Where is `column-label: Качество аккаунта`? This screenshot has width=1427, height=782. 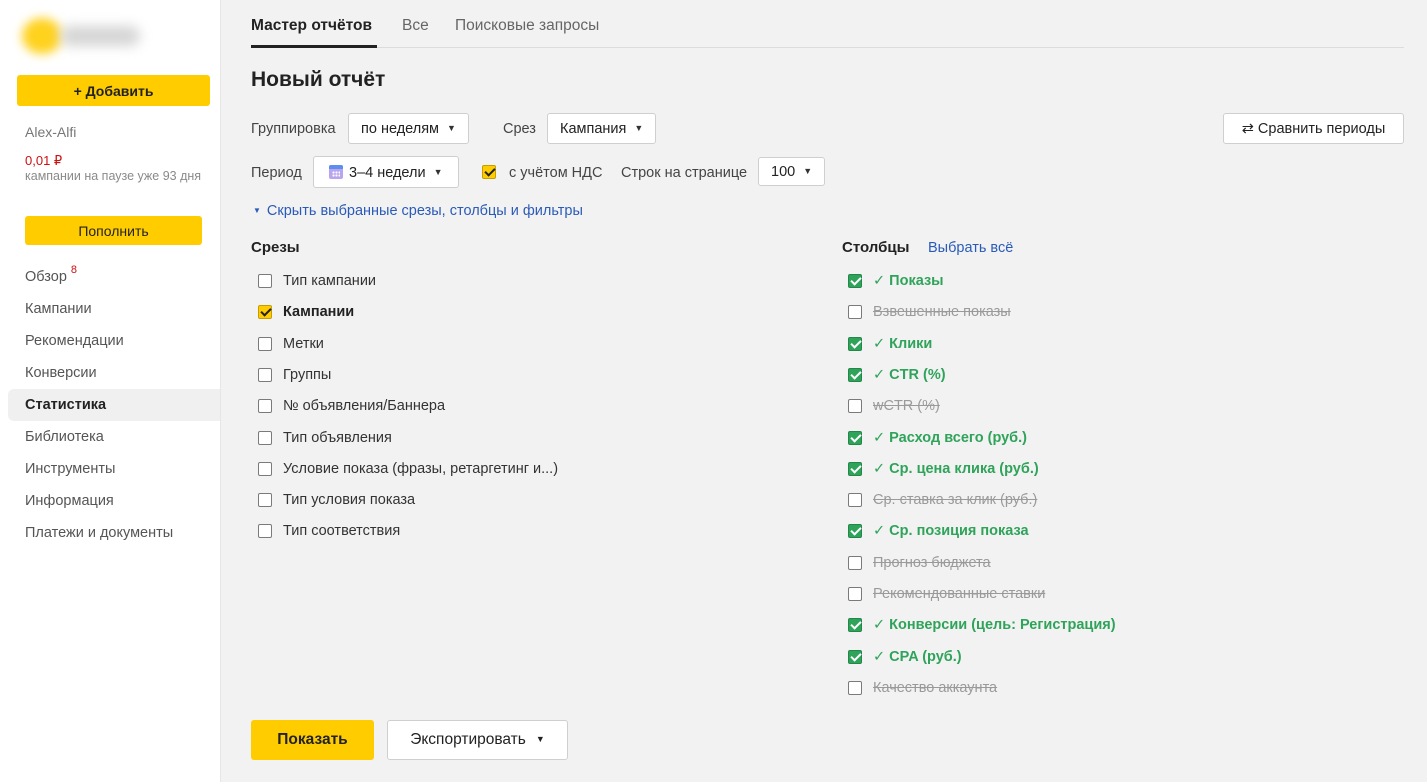 column-label: Качество аккаунта is located at coordinates (935, 688).